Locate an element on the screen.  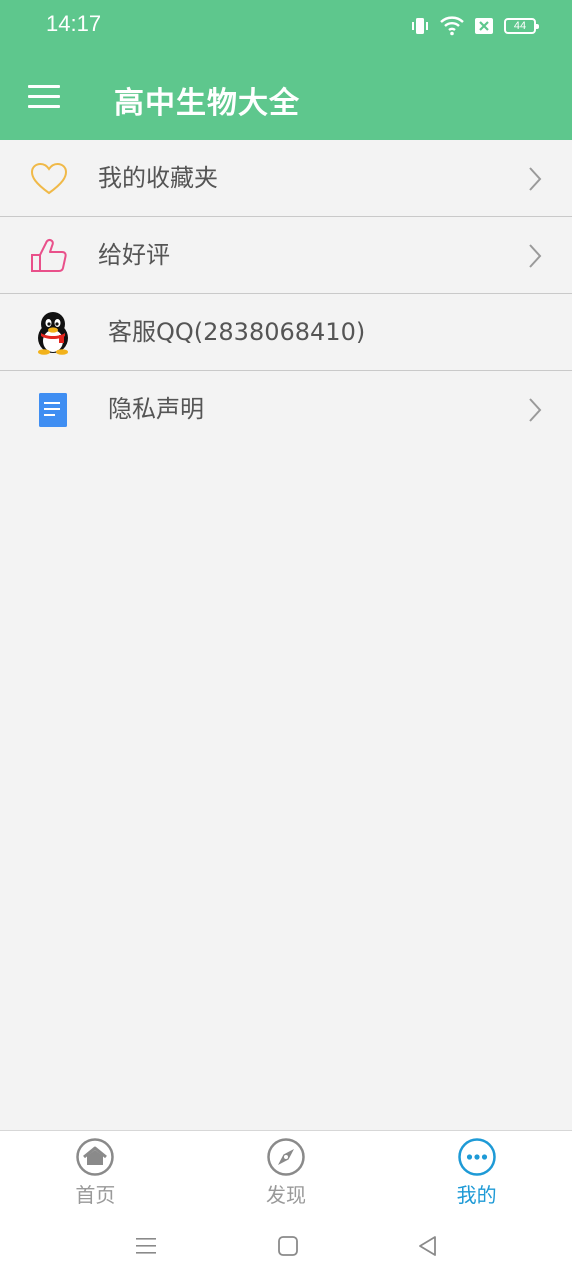
battery-level: 44 is located at coordinates (520, 25).